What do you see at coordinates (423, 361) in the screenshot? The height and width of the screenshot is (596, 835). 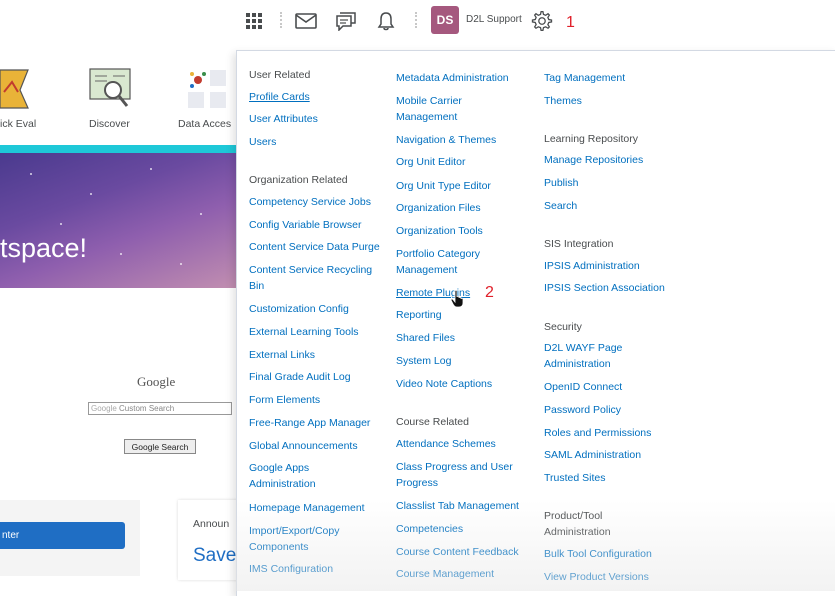 I see `menu-item: System Log` at bounding box center [423, 361].